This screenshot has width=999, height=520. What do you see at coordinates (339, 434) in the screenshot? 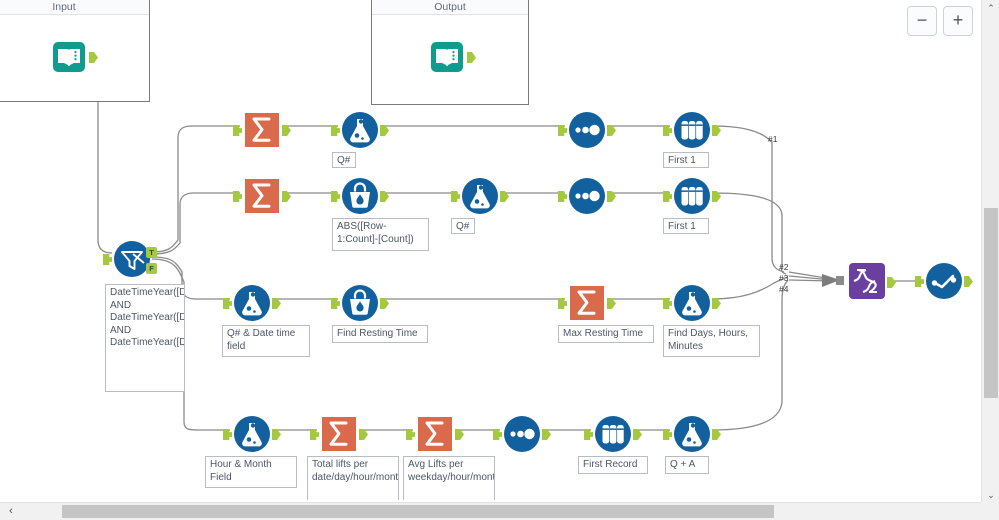
I see `tool-summarize-r4a` at bounding box center [339, 434].